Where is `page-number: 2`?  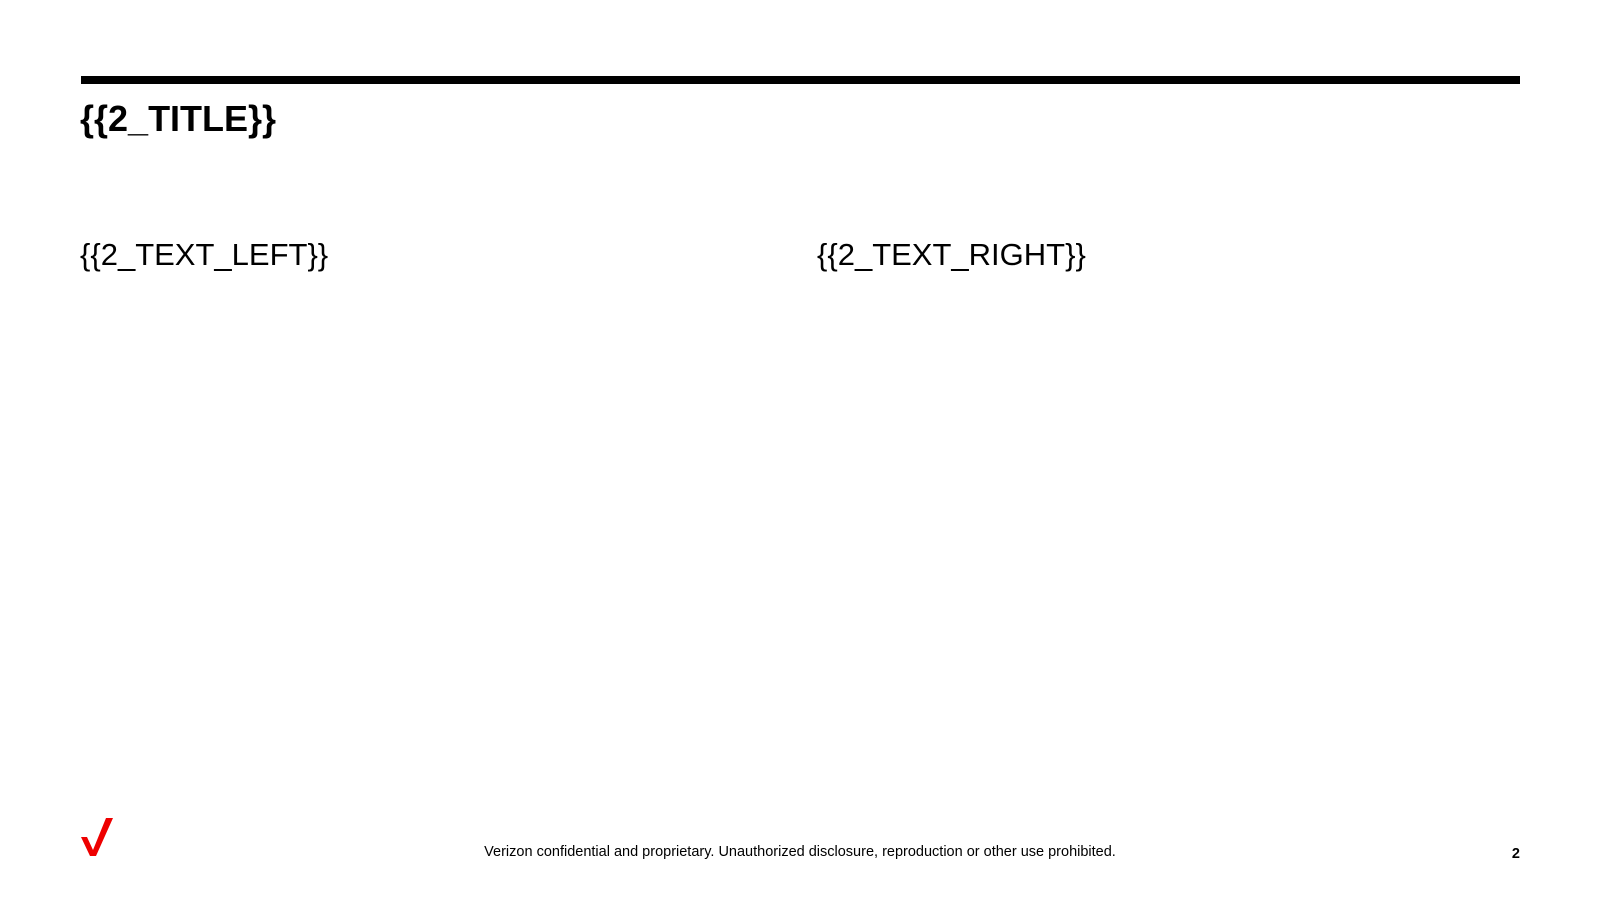 page-number: 2 is located at coordinates (1515, 854).